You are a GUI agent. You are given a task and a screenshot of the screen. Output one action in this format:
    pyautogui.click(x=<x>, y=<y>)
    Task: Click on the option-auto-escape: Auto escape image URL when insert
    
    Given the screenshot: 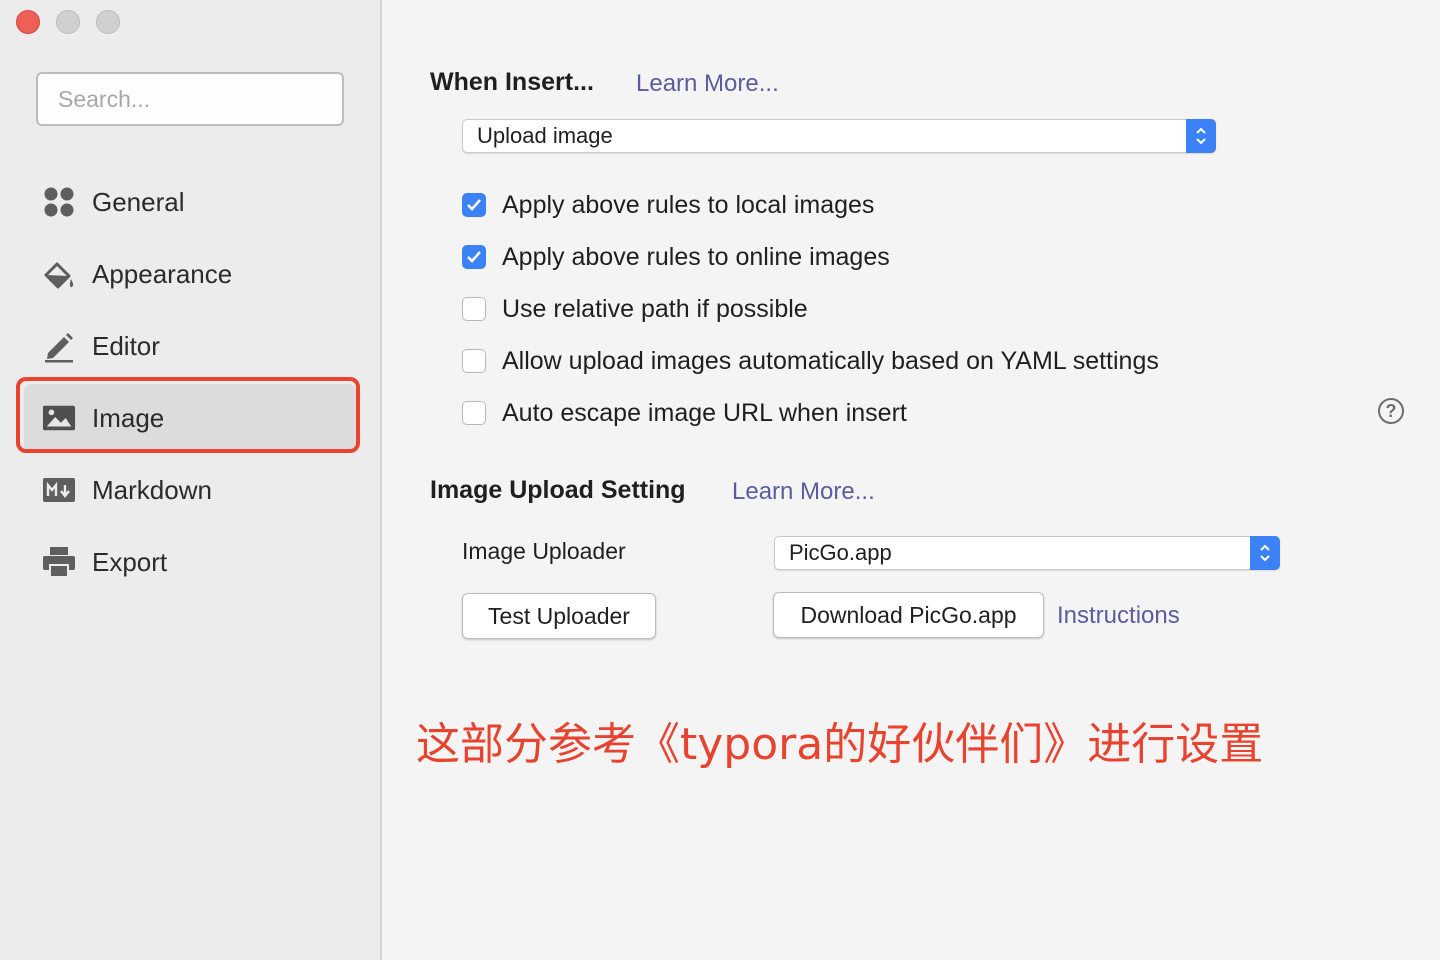 What is the action you would take?
    pyautogui.click(x=684, y=413)
    